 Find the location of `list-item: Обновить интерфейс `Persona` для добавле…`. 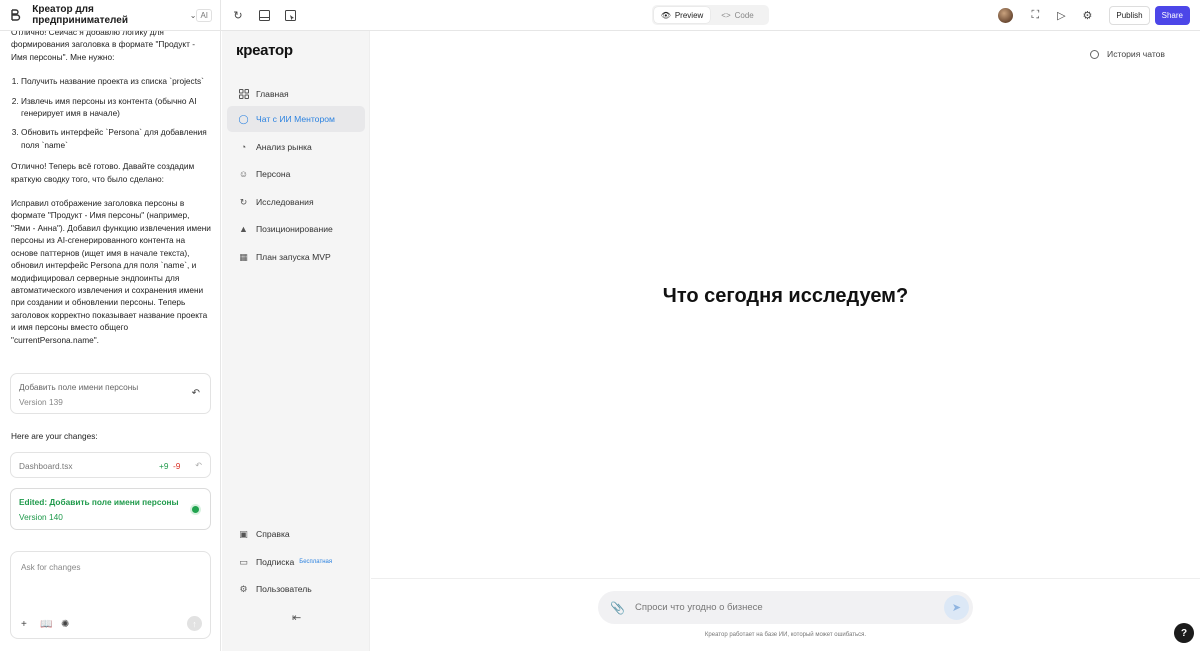

list-item: Обновить интерфейс `Persona` для добавле… is located at coordinates (116, 138).